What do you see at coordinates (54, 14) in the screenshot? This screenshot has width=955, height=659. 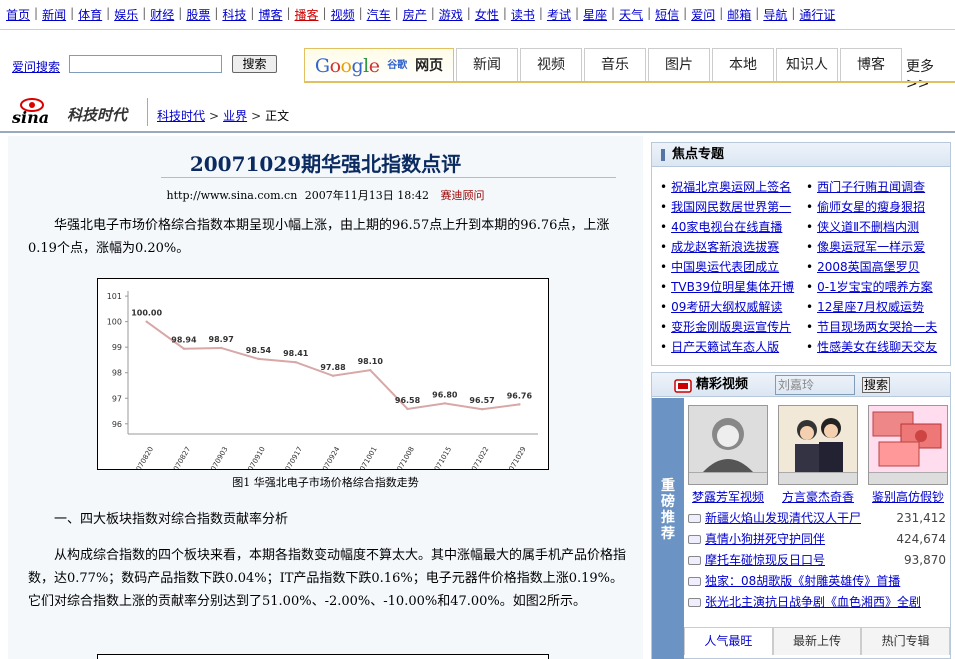 I see `nav-item: 新闻` at bounding box center [54, 14].